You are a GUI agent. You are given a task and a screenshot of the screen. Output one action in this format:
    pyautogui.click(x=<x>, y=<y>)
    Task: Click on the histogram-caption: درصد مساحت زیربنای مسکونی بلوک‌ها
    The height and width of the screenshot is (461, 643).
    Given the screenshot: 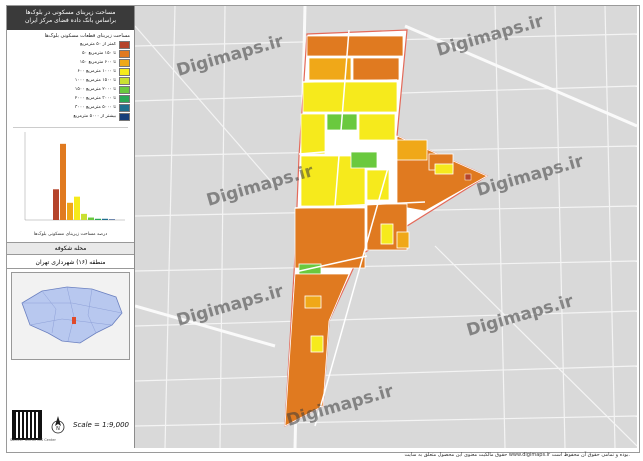 What is the action you would take?
    pyautogui.click(x=70, y=234)
    